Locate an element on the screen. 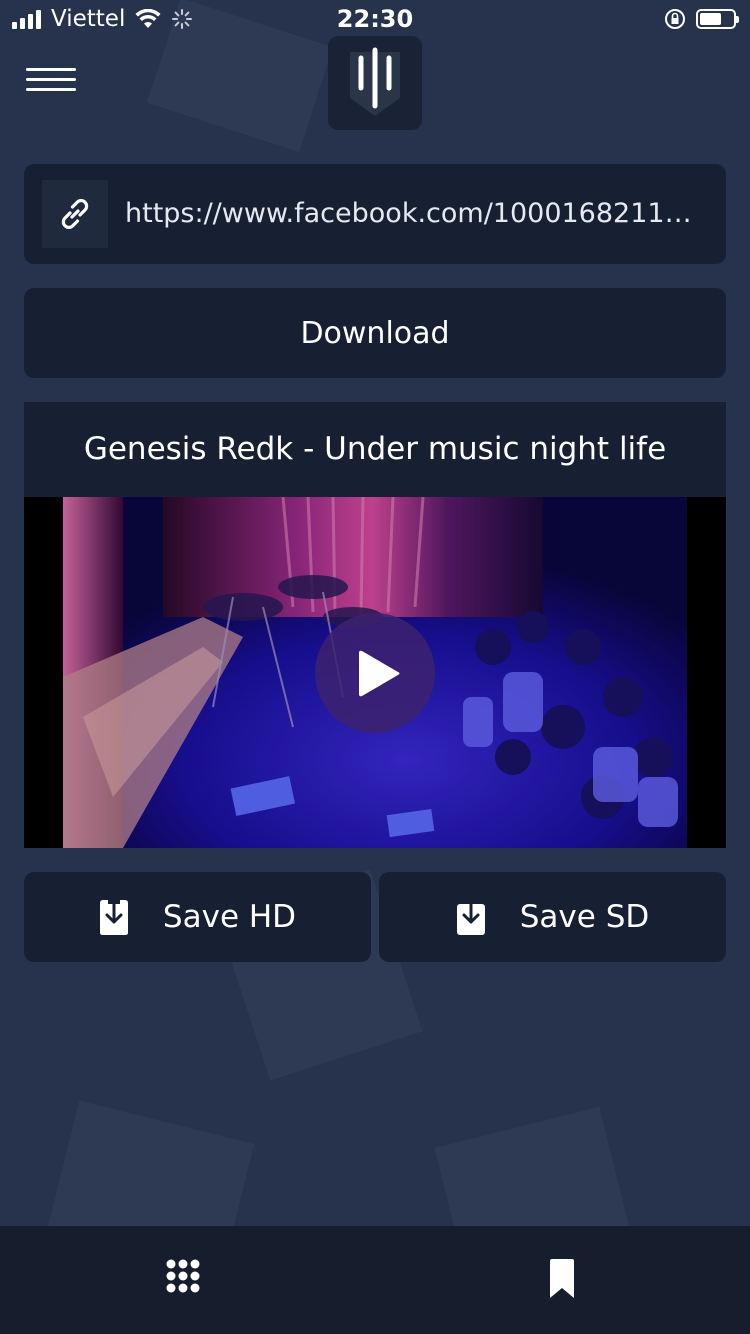 This screenshot has height=1334, width=750. status-bar: Viettel 22:30 is located at coordinates (375, 20).